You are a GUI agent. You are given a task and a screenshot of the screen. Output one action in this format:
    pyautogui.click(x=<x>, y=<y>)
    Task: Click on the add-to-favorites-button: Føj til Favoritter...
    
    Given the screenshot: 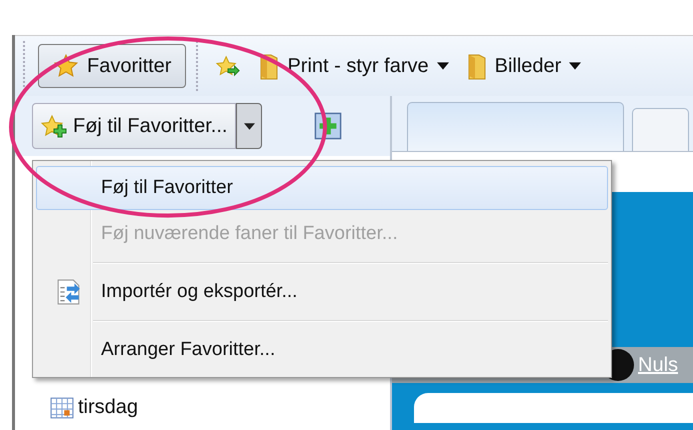 What is the action you would take?
    pyautogui.click(x=134, y=126)
    